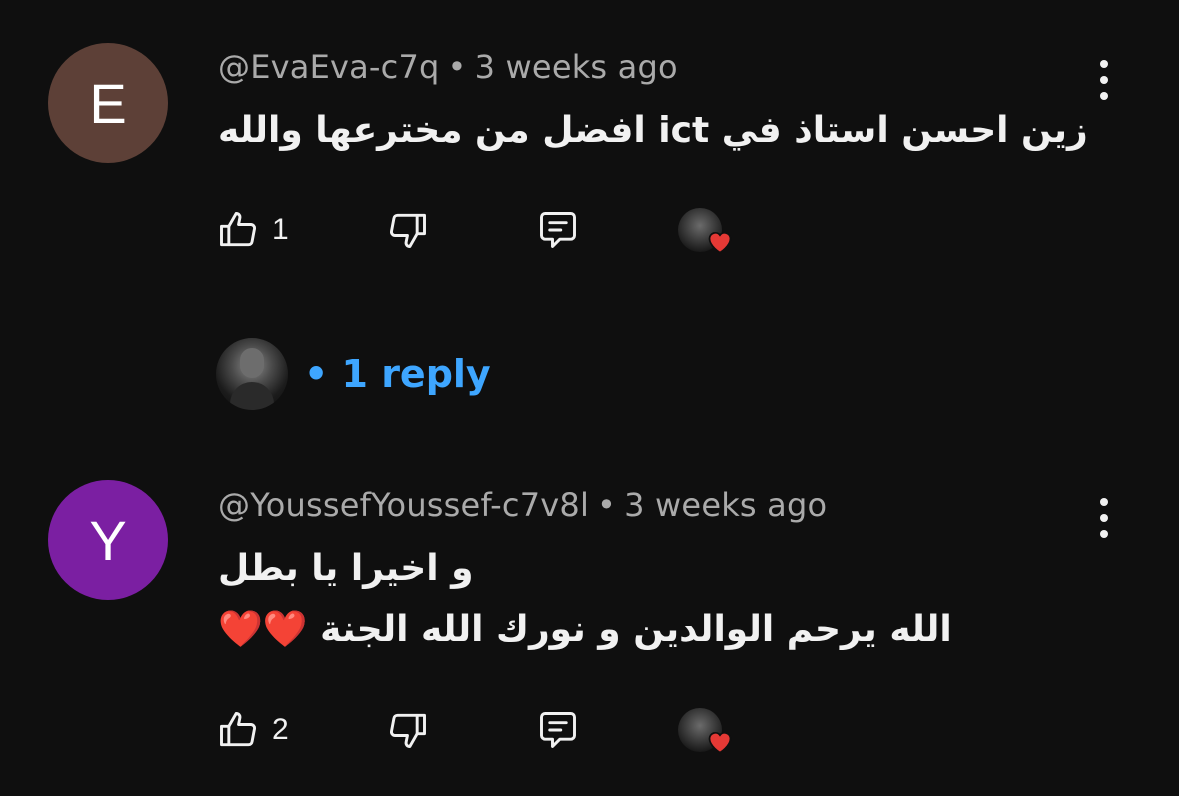  What do you see at coordinates (403, 505) in the screenshot?
I see `author-name: @YoussefYoussef-c7v8l` at bounding box center [403, 505].